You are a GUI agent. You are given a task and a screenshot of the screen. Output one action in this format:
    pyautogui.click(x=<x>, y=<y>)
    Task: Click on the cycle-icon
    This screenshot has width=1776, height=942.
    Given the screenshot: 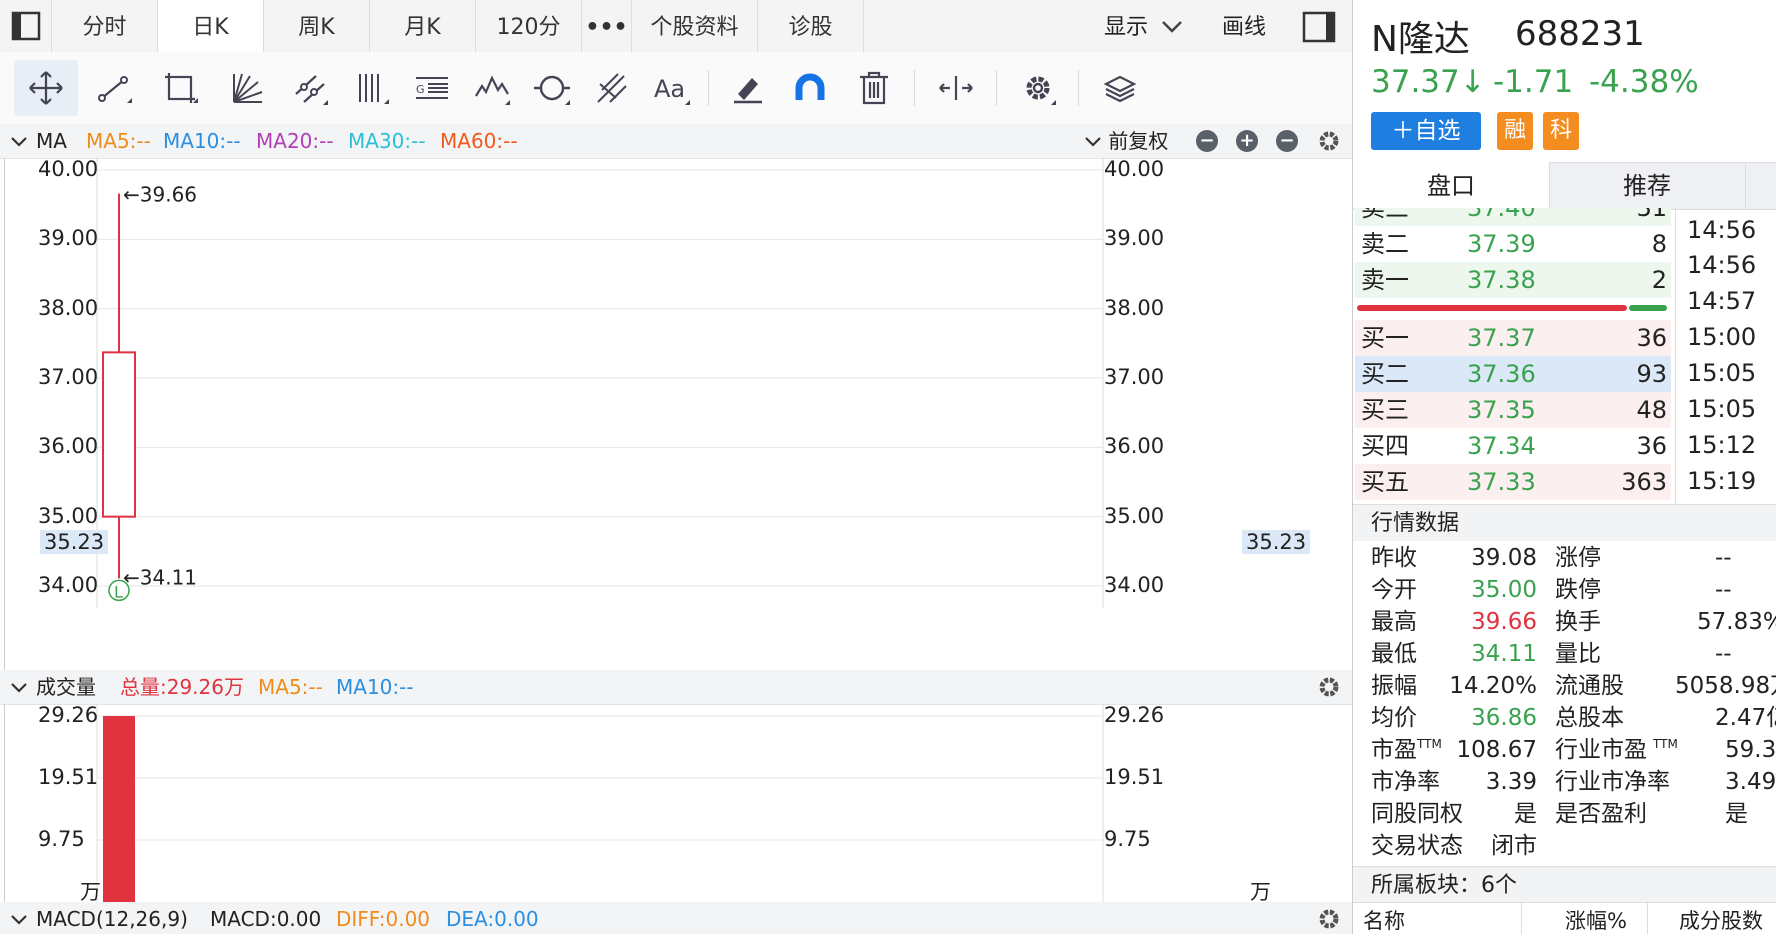 What is the action you would take?
    pyautogui.click(x=552, y=90)
    